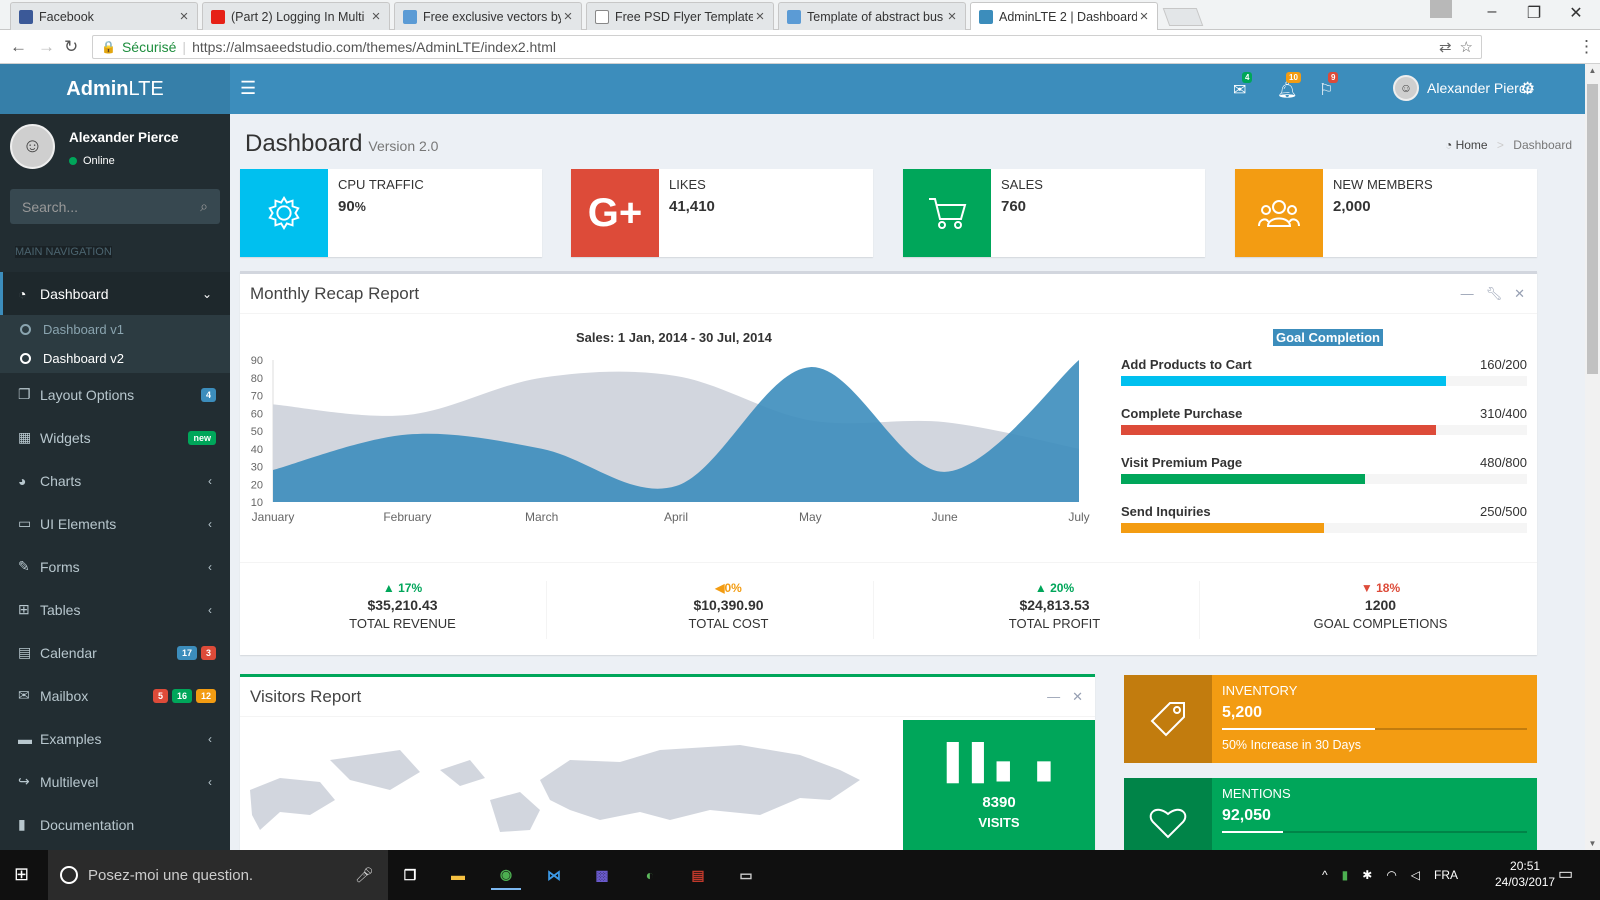  What do you see at coordinates (680, 16) in the screenshot?
I see `browser-tab: Free PSD Flyer Templates ×` at bounding box center [680, 16].